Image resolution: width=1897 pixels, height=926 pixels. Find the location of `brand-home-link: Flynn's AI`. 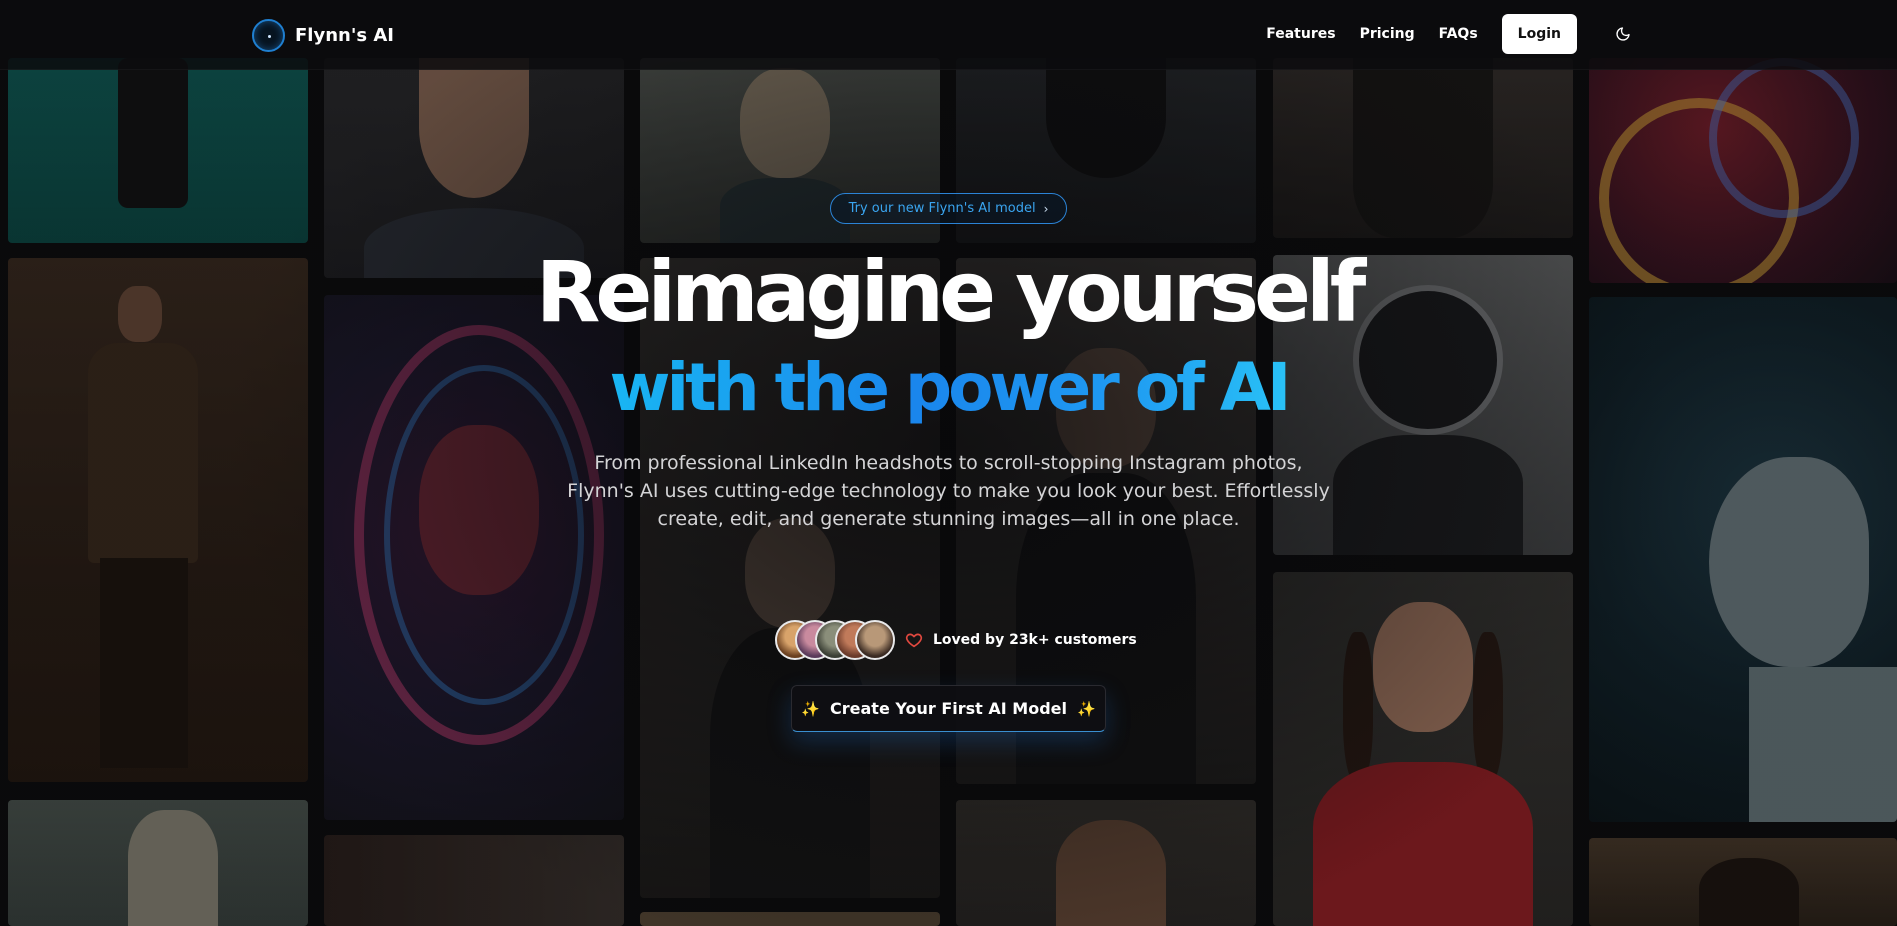

brand-home-link: Flynn's AI is located at coordinates (323, 35).